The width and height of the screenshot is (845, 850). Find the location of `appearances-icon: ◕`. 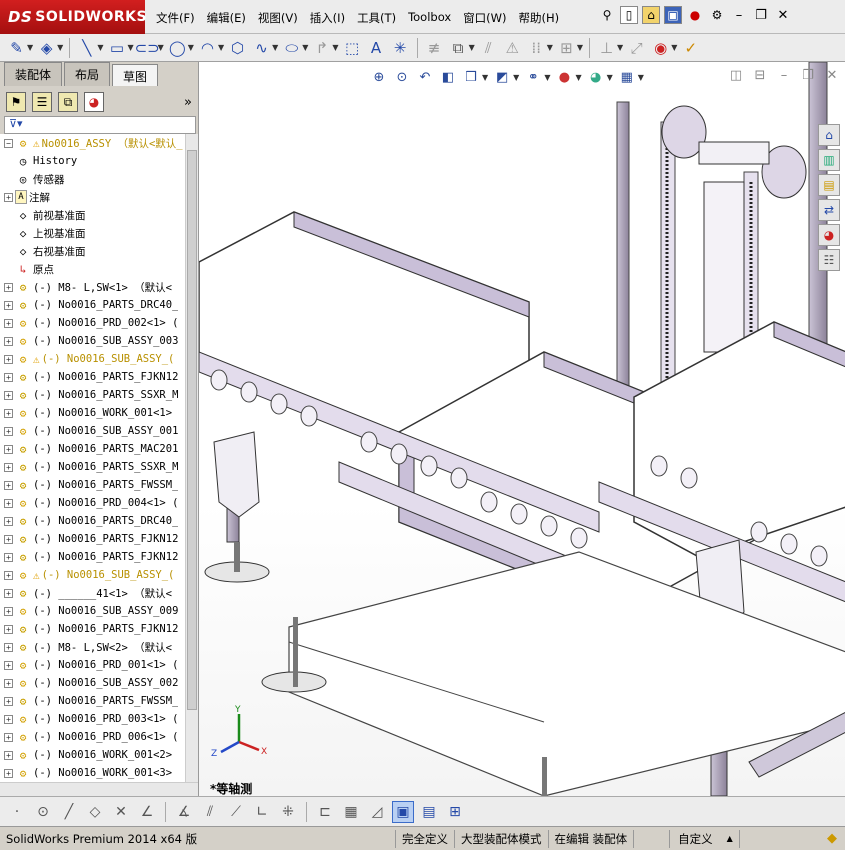

appearances-icon: ◕ is located at coordinates (829, 235).